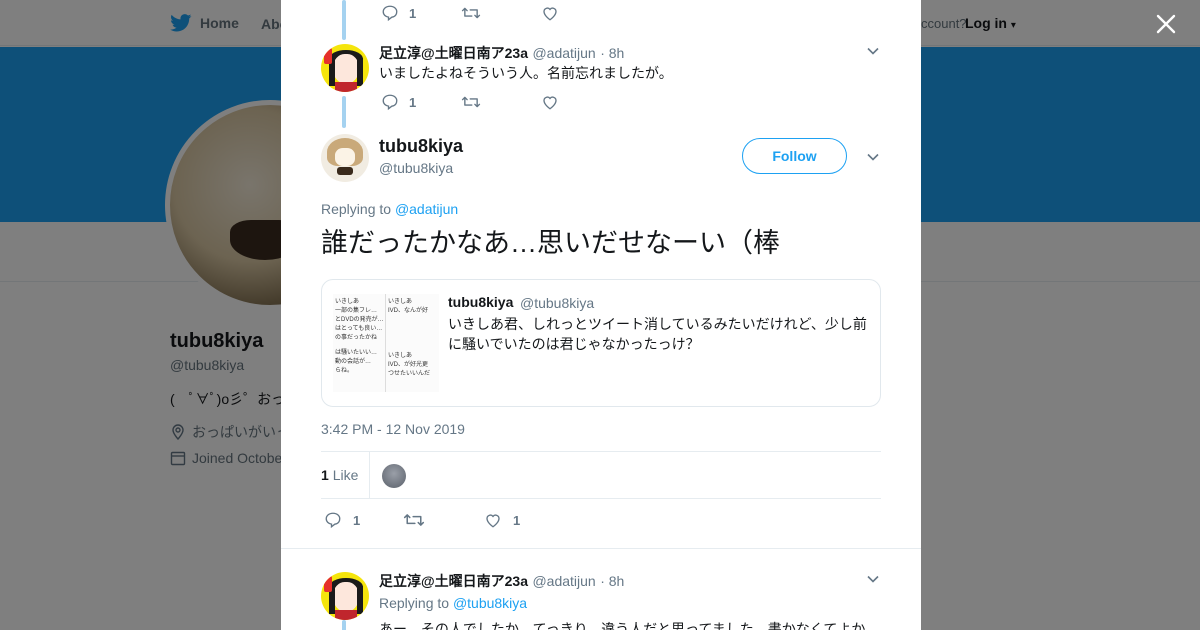 The height and width of the screenshot is (630, 1200). I want to click on image-line: らね。, so click(344, 371).